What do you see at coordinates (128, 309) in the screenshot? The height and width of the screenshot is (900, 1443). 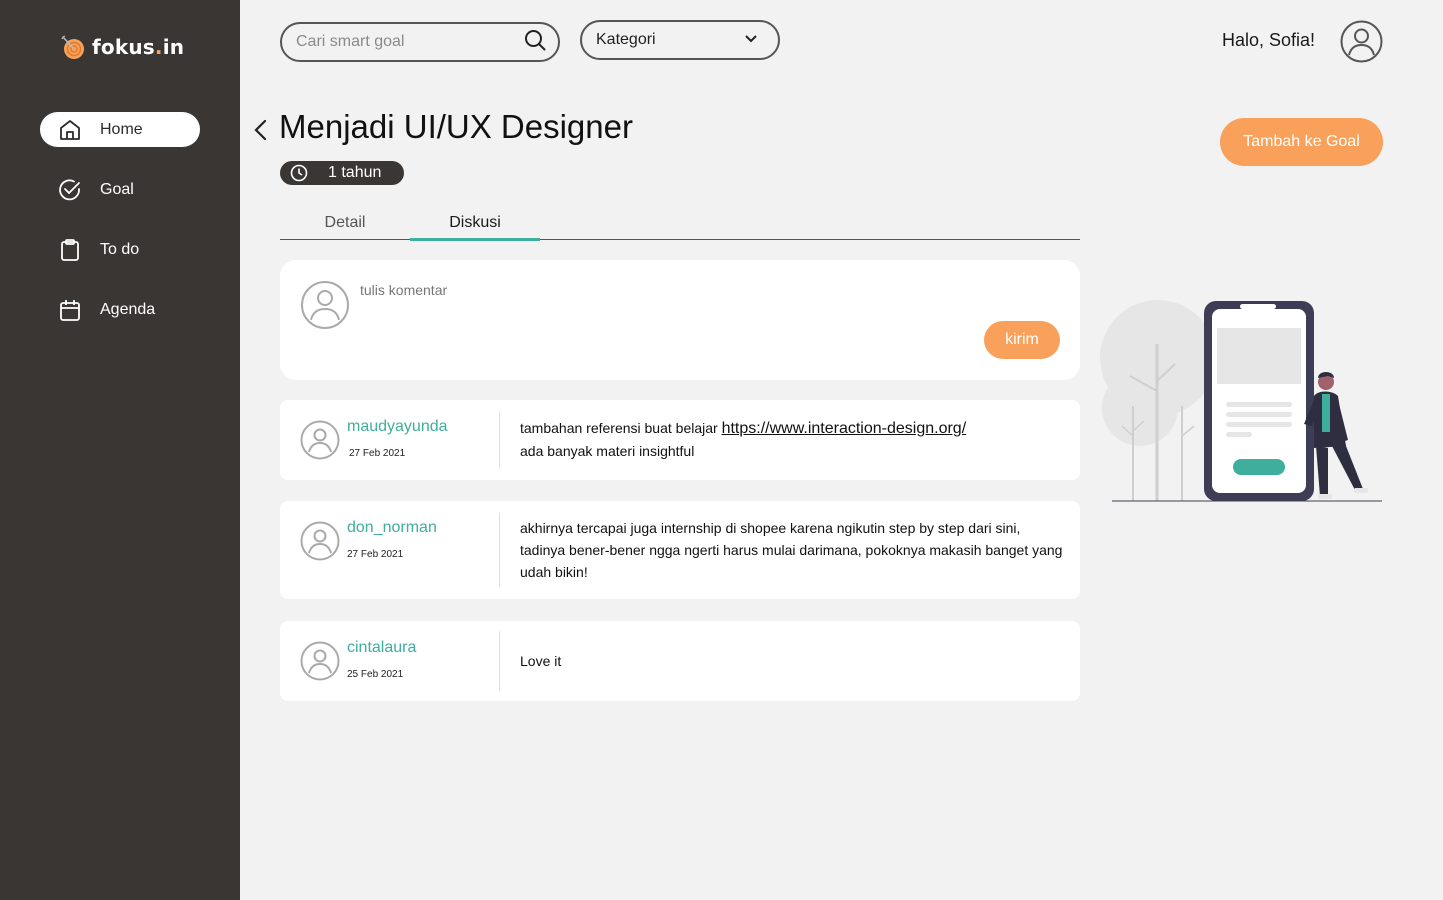 I see `sidebar-item-label: Agenda` at bounding box center [128, 309].